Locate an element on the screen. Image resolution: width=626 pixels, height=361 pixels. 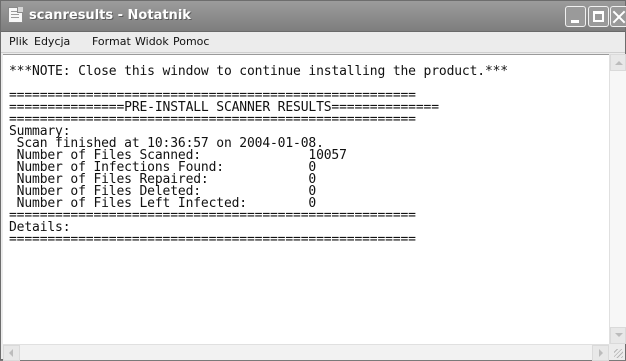
menu-plik: Plik is located at coordinates (18, 41).